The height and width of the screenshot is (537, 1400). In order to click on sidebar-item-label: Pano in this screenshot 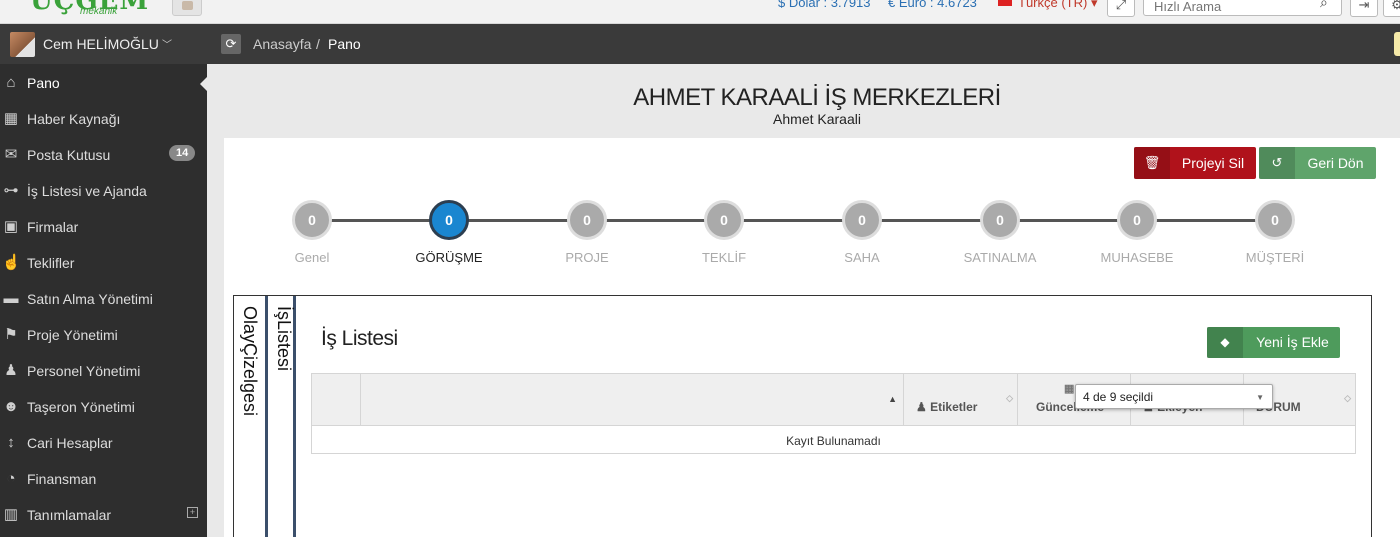, I will do `click(43, 83)`.